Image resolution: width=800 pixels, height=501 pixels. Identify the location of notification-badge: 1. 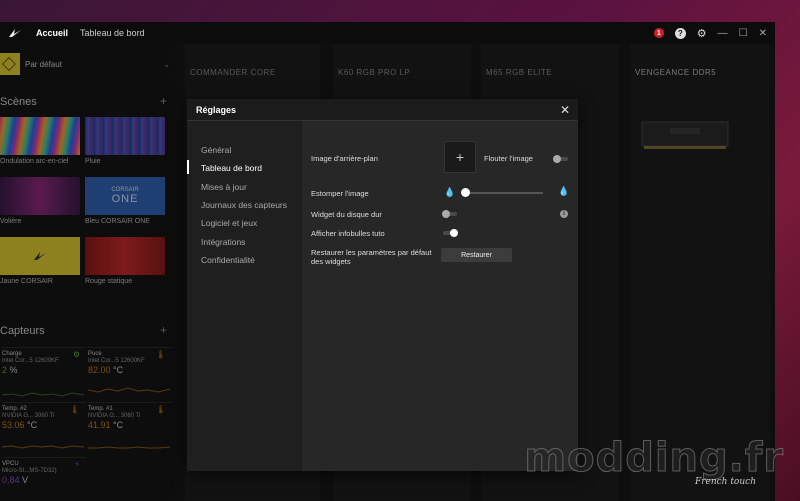
(658, 33).